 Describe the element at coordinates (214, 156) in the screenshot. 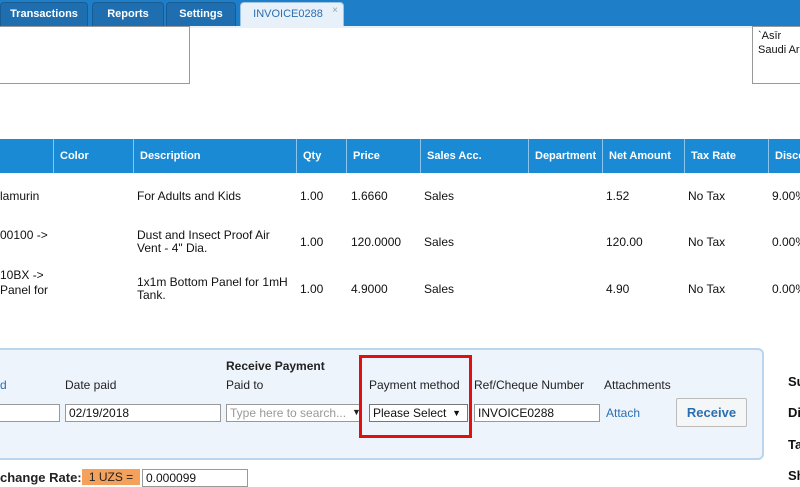

I see `col-description: Description` at that location.